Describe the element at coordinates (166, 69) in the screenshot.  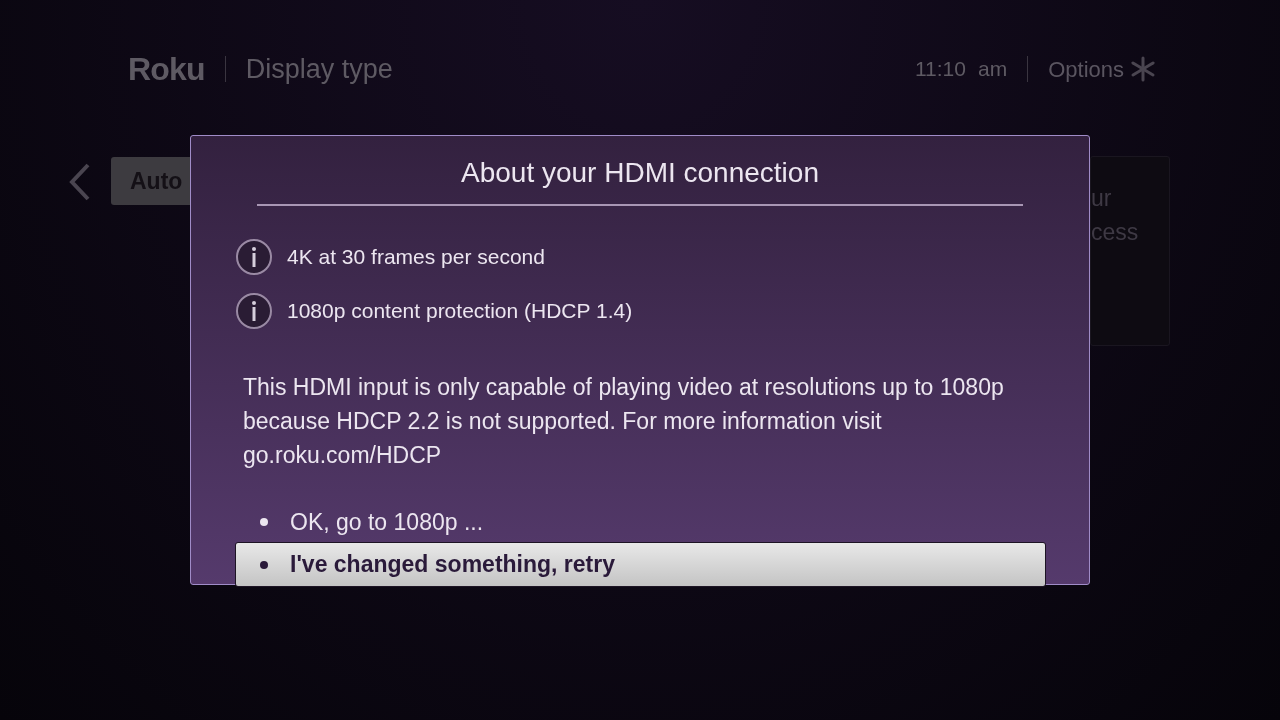
I see `logo: Roku` at that location.